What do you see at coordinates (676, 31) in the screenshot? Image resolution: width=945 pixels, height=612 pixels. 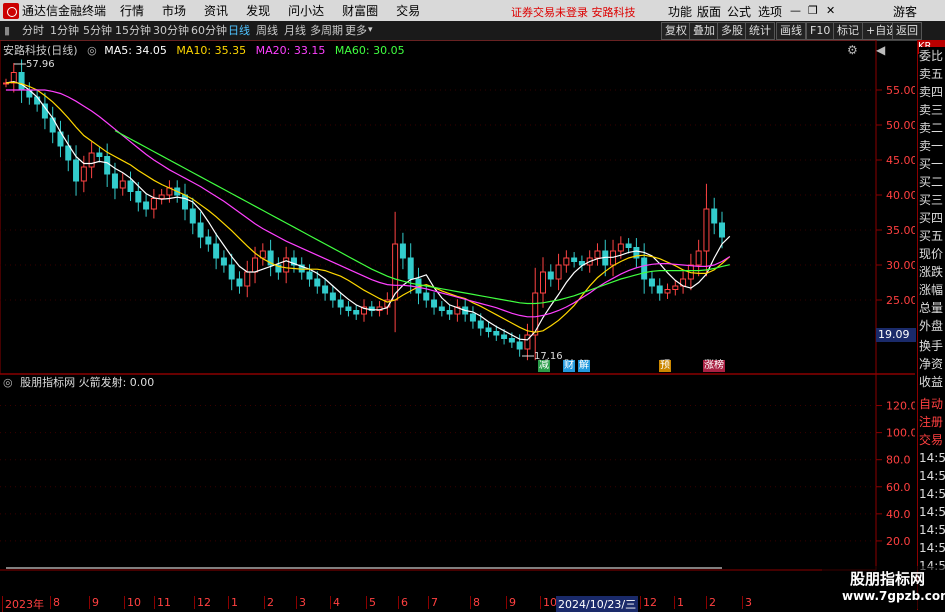 I see `fuquan-button: 复权` at bounding box center [676, 31].